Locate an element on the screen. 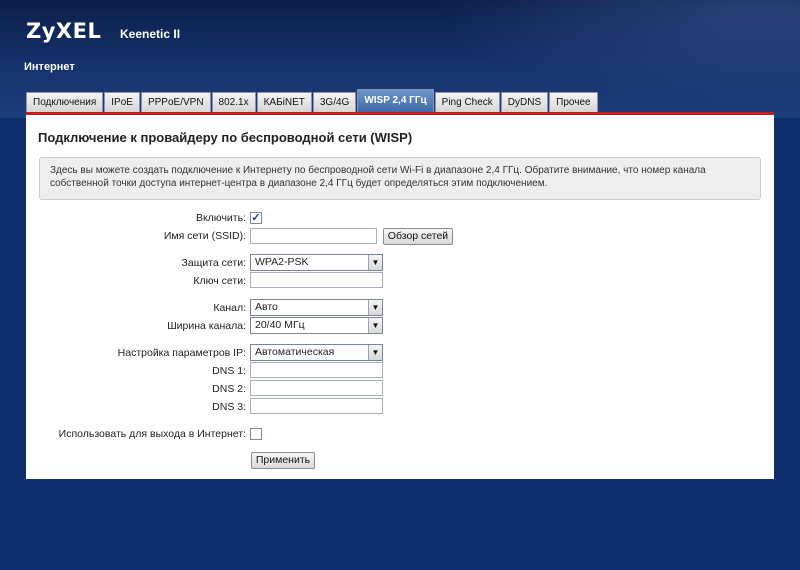 The image size is (800, 570). channel-width-select: 20/40 МГц ▼ is located at coordinates (316, 325).